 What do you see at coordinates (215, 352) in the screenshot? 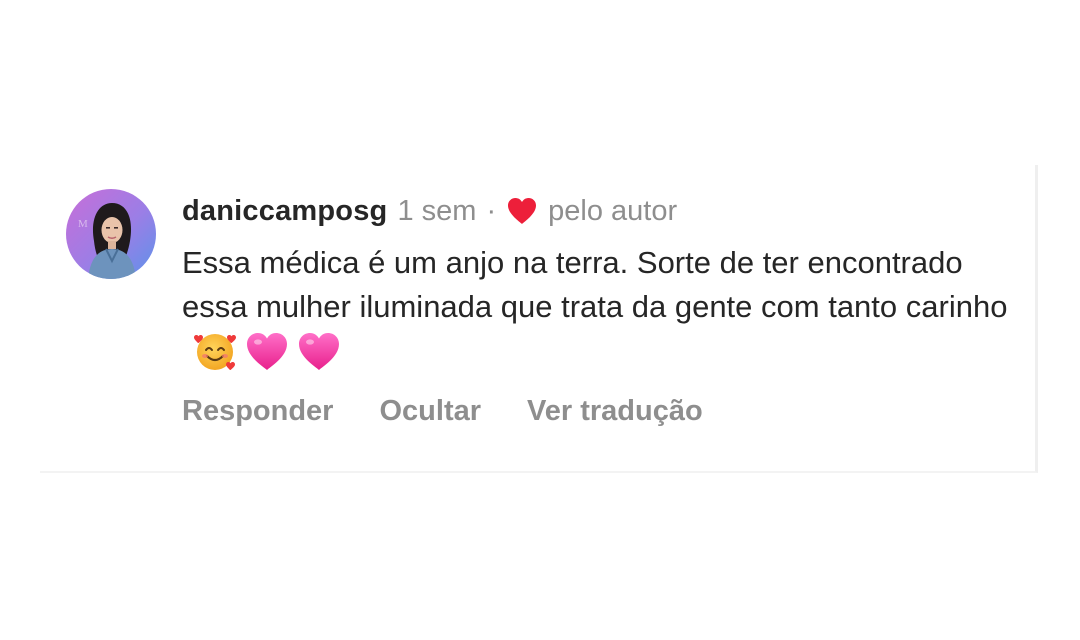
I see `smiling-face-with-hearts-icon` at bounding box center [215, 352].